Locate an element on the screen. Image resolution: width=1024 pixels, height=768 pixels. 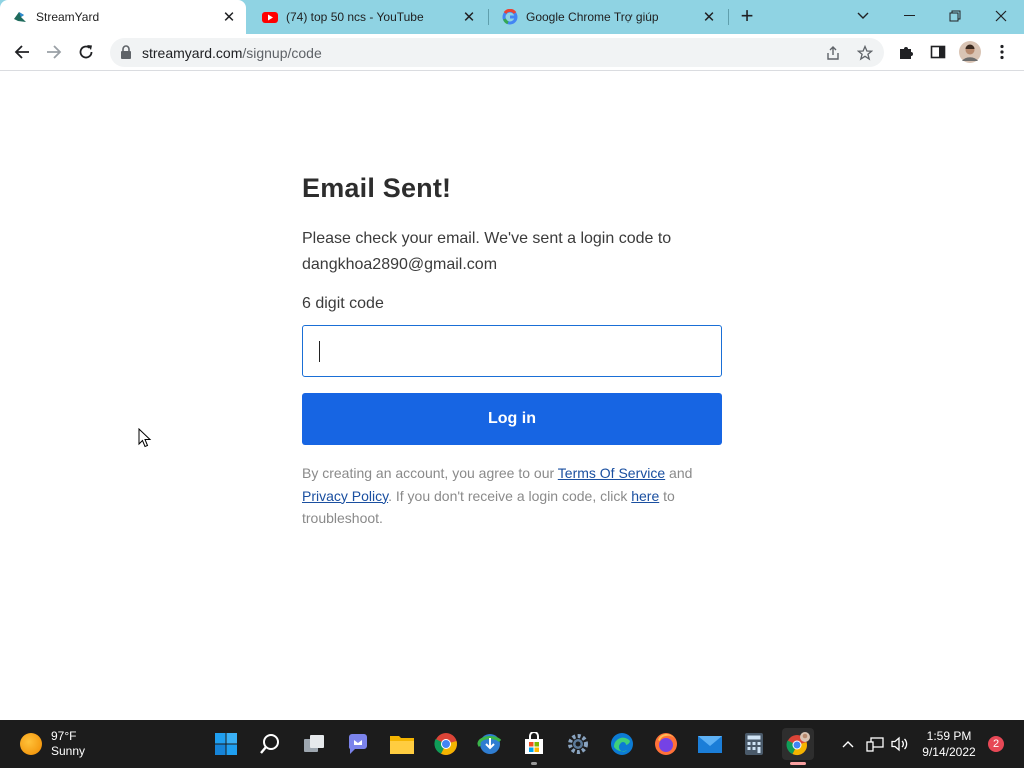
code-input is located at coordinates (512, 351).